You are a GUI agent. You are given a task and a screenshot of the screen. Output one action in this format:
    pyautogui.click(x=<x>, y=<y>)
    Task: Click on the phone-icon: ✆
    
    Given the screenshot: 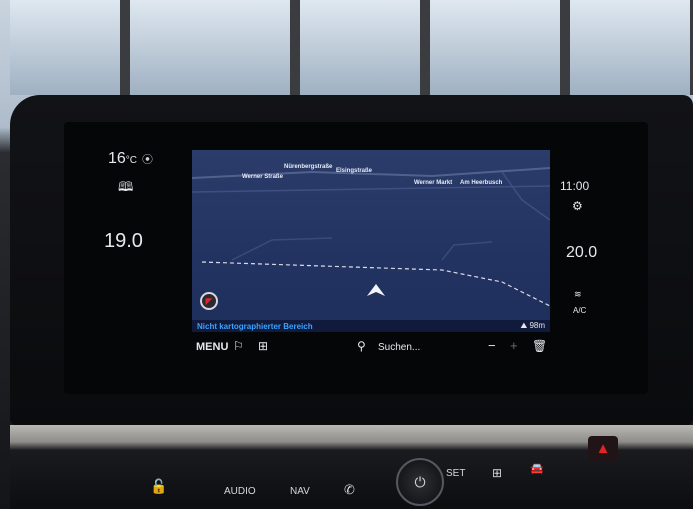 What is the action you would take?
    pyautogui.click(x=349, y=490)
    